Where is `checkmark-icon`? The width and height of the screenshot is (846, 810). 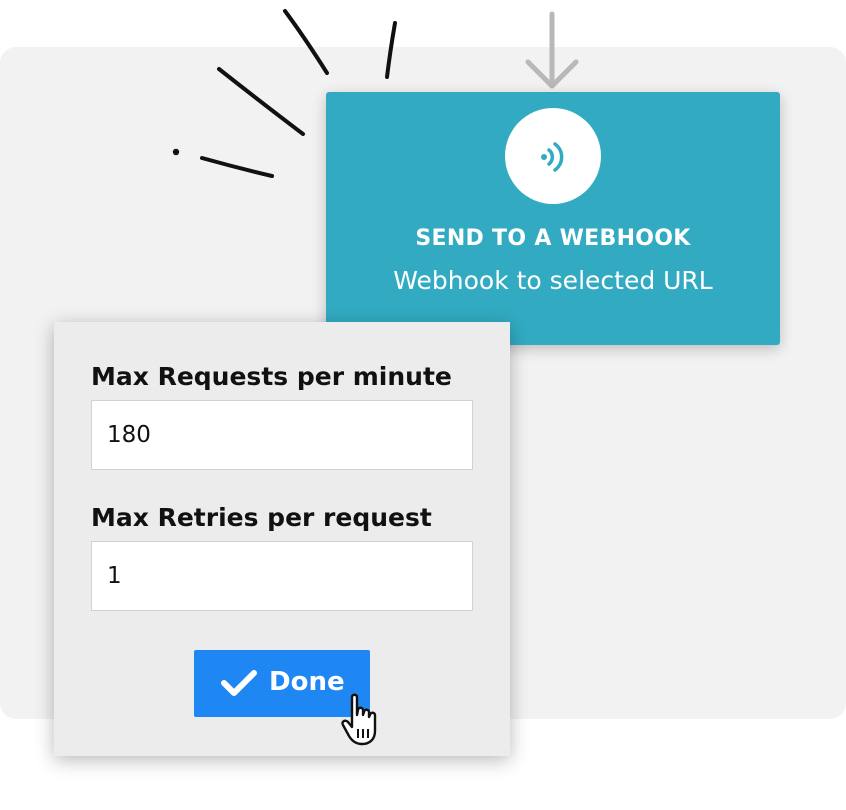
checkmark-icon is located at coordinates (239, 683).